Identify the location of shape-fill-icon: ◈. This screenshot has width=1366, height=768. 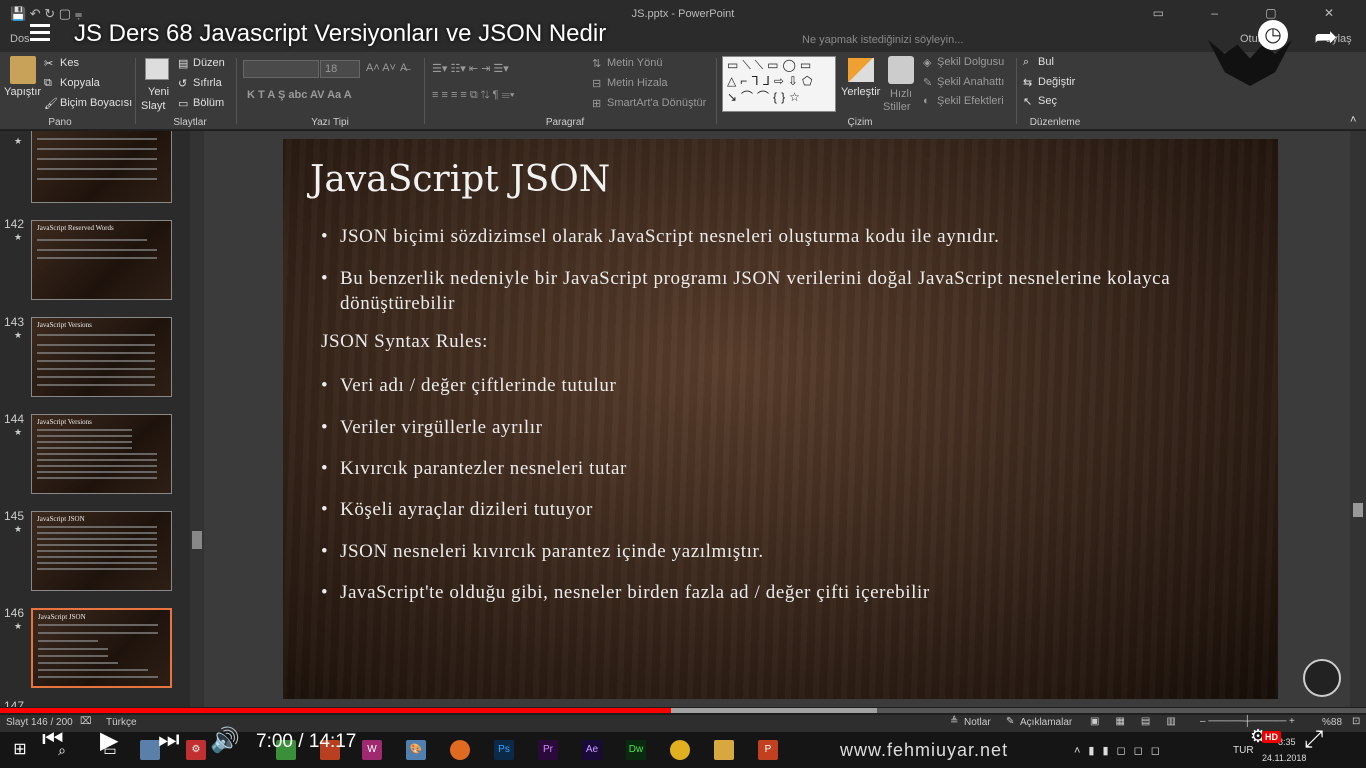
(927, 62).